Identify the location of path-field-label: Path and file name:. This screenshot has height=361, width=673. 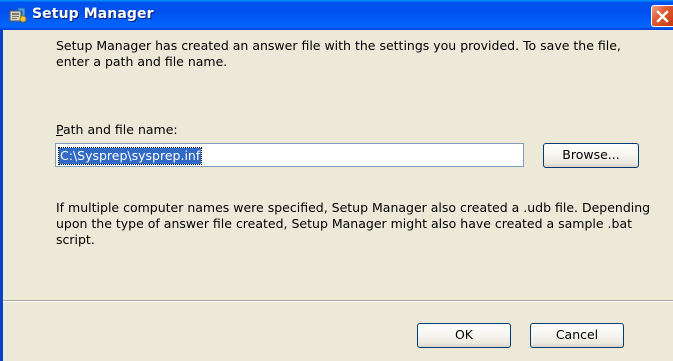
(117, 130).